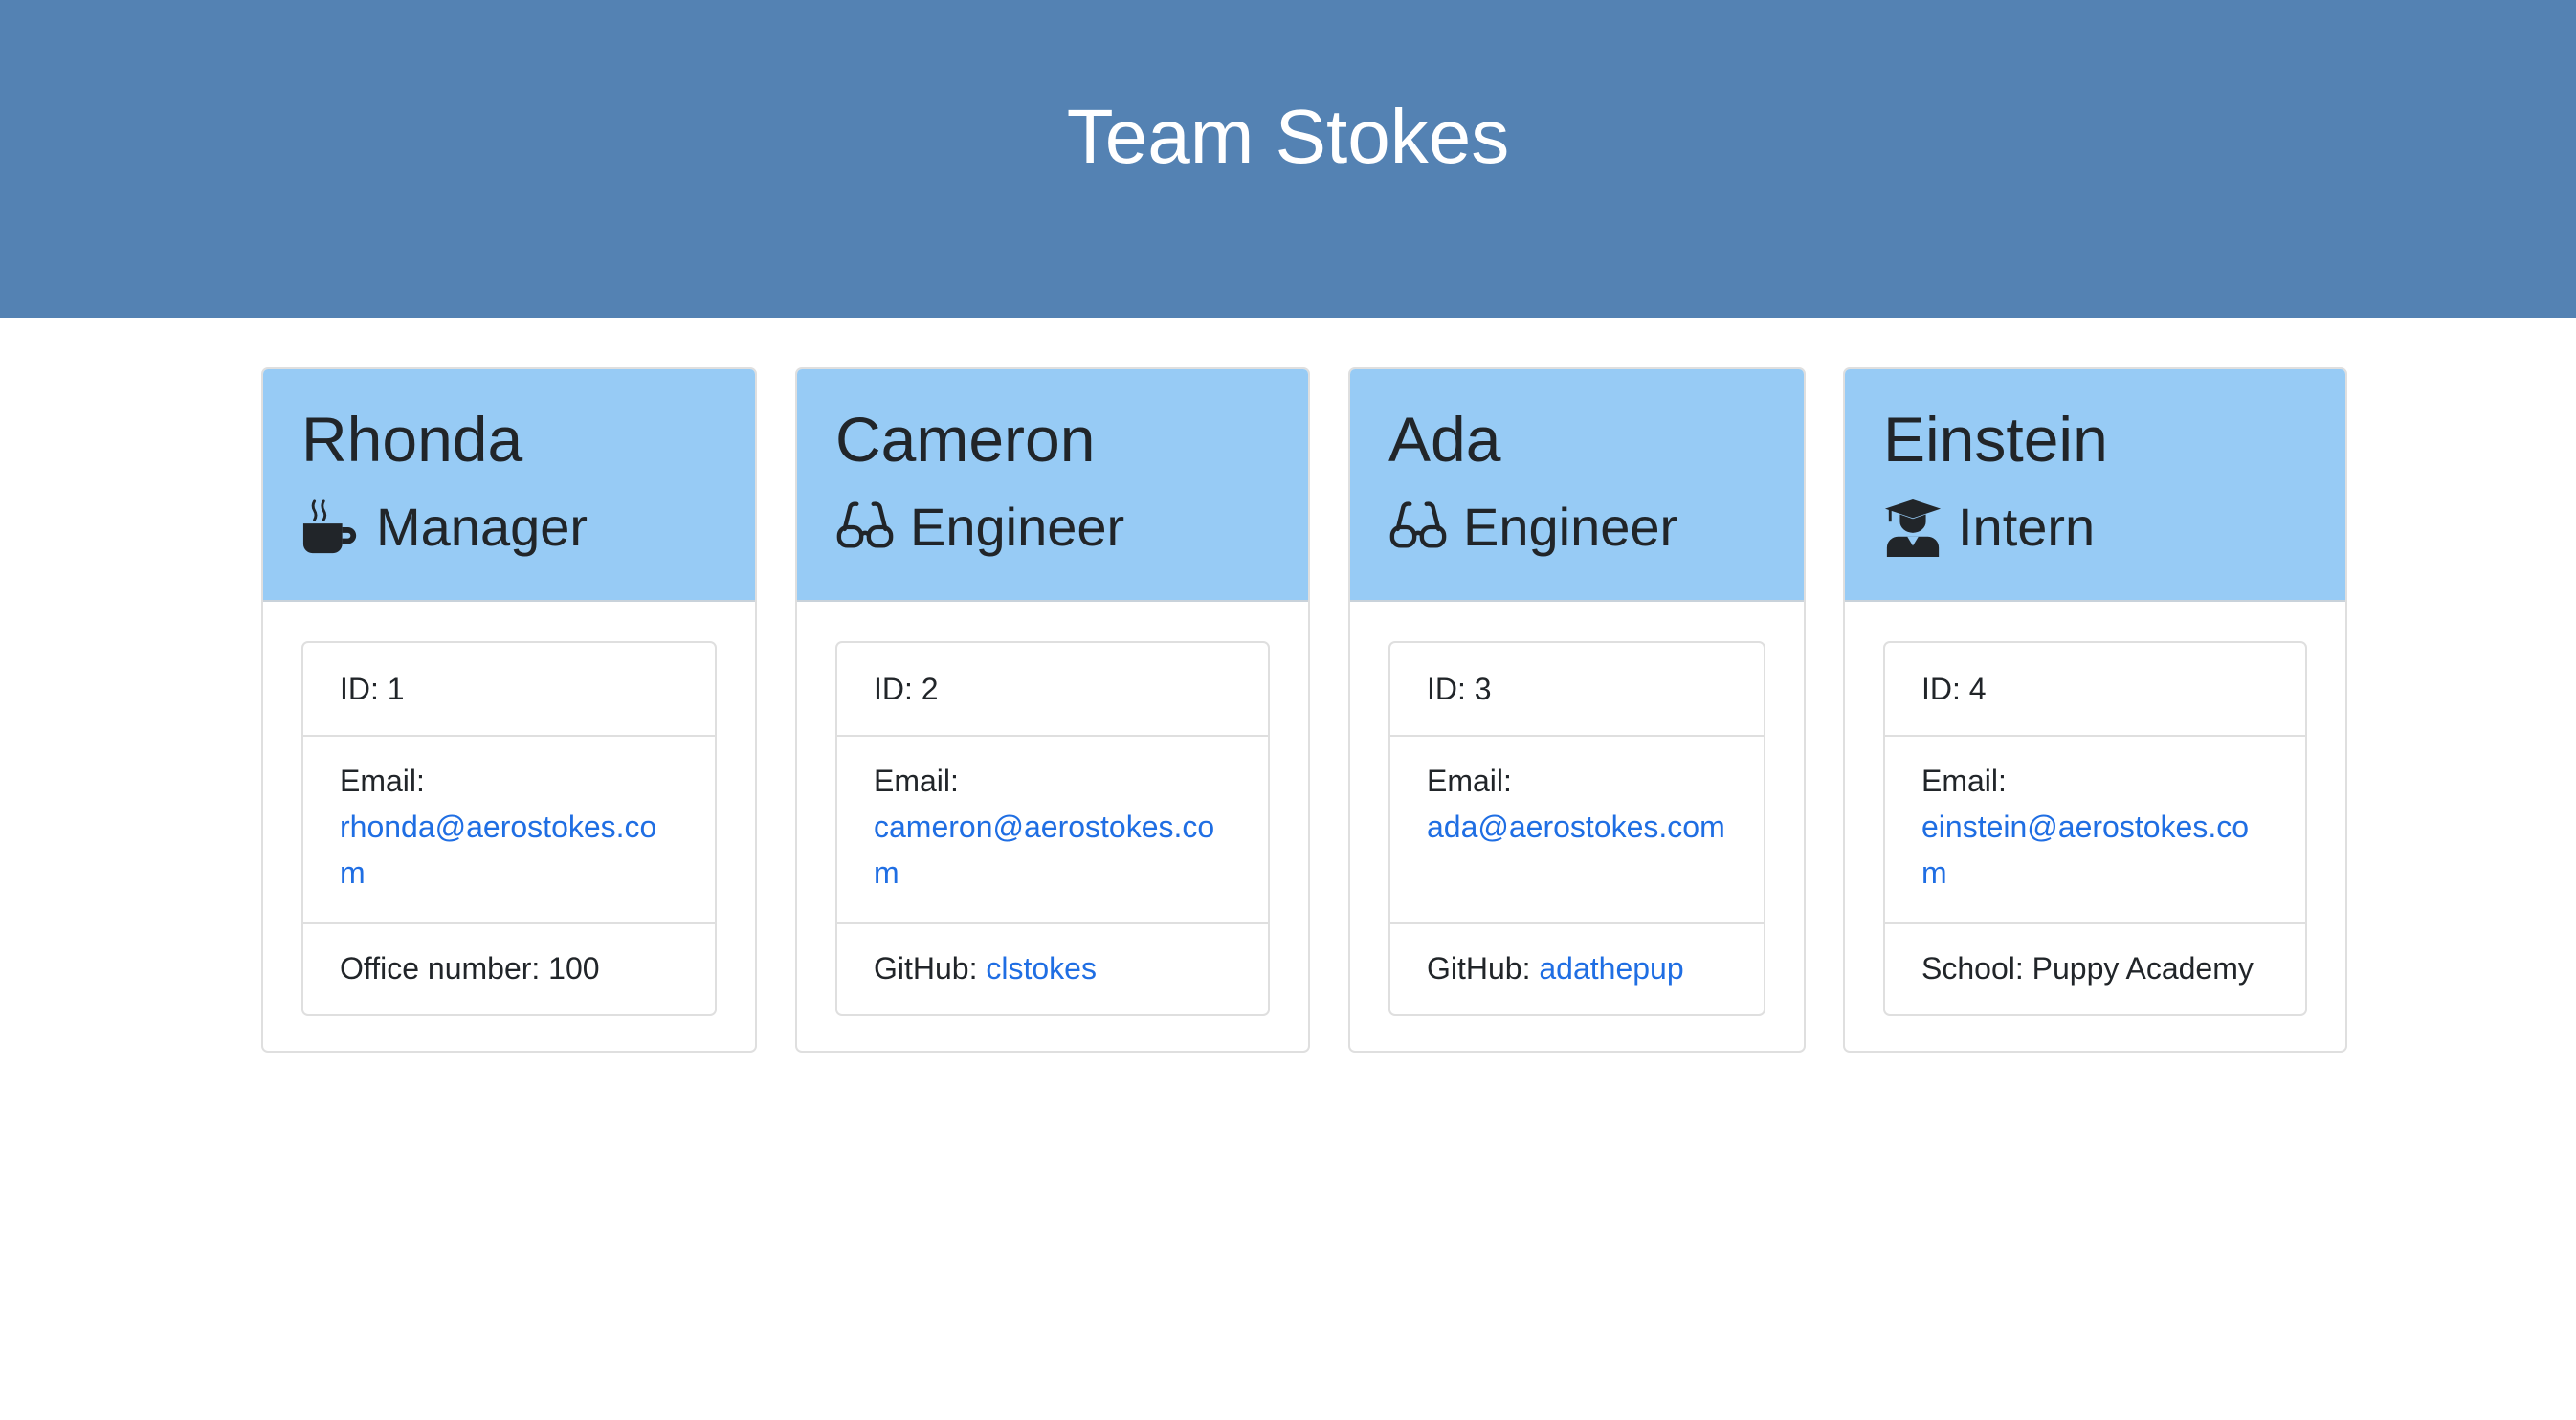  I want to click on school: School: Puppy Academy, so click(2087, 968).